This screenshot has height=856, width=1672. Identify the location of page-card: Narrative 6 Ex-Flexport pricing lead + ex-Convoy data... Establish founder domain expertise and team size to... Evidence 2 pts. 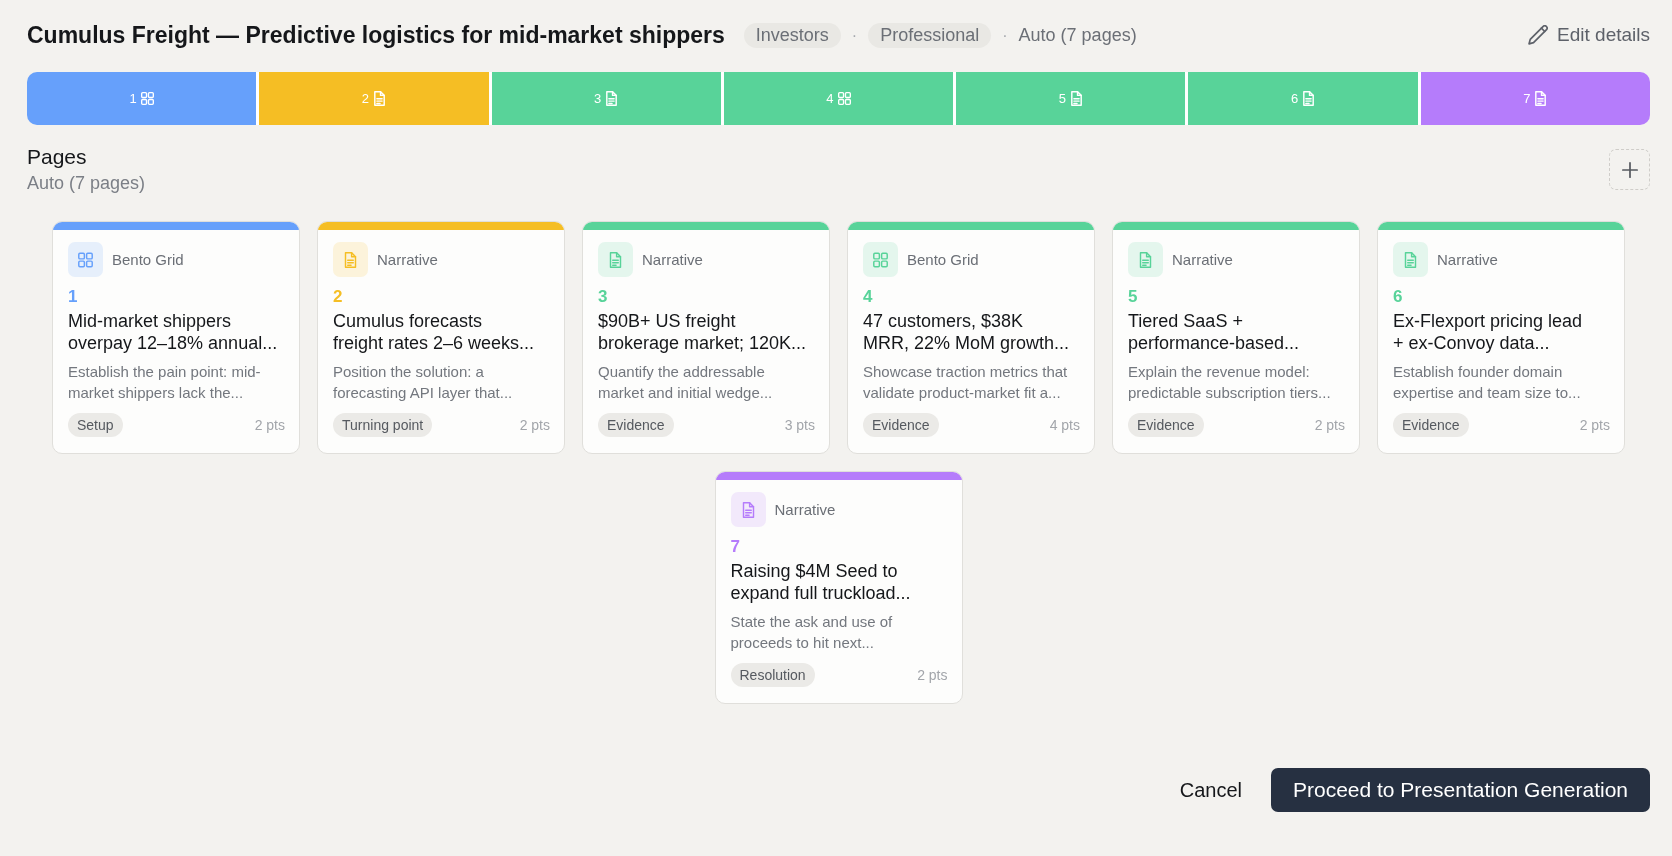
(1501, 337).